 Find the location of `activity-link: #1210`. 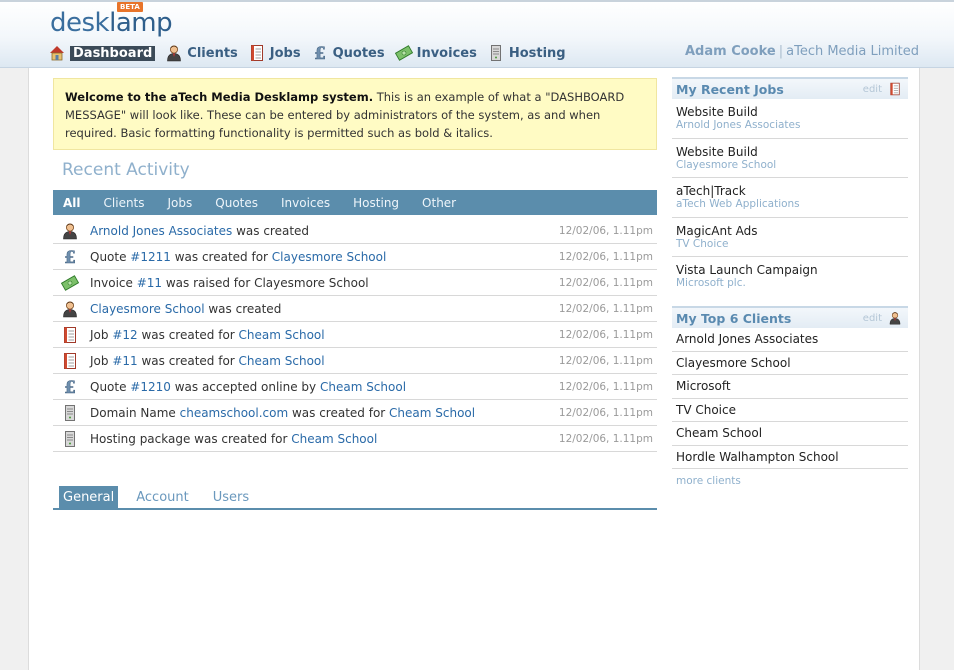

activity-link: #1210 is located at coordinates (150, 387).